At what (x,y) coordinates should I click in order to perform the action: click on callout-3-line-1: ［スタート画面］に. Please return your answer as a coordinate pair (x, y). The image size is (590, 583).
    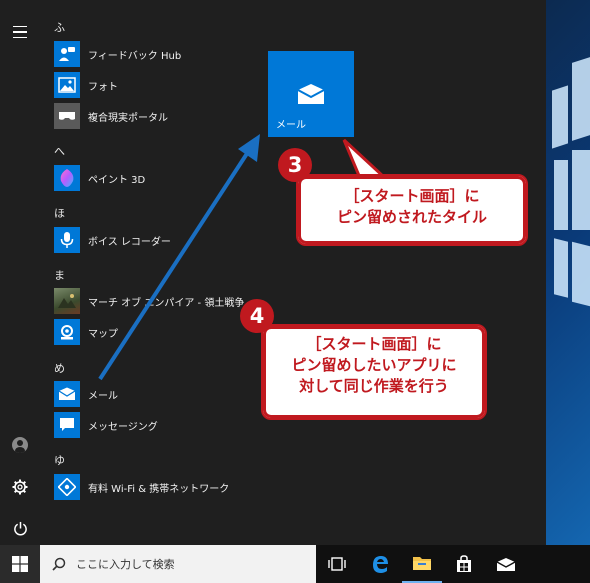
    Looking at the image, I should click on (412, 196).